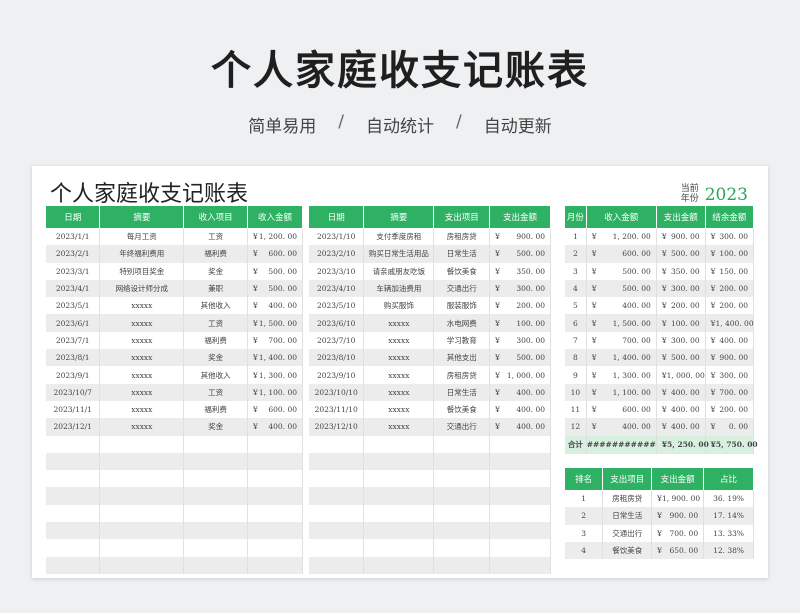 The width and height of the screenshot is (800, 613). What do you see at coordinates (576, 375) in the screenshot?
I see `table-cell: 9` at bounding box center [576, 375].